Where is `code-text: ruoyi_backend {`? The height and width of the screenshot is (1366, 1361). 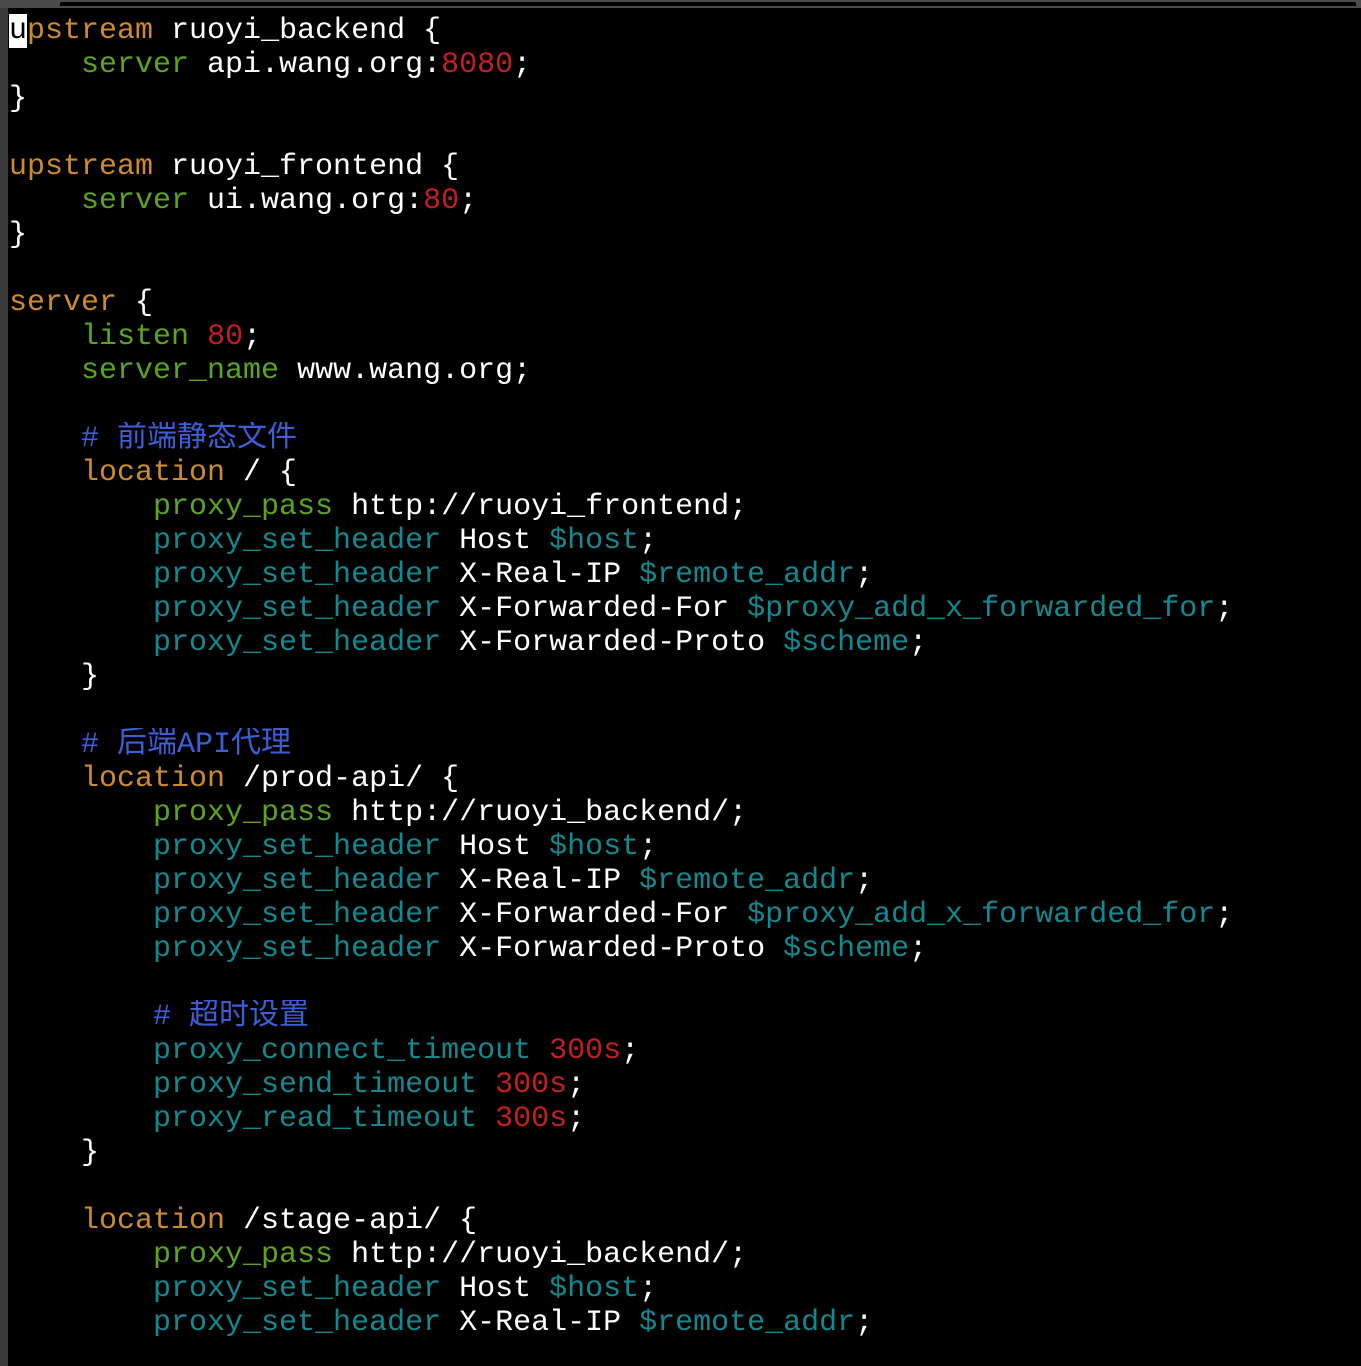 code-text: ruoyi_backend { is located at coordinates (297, 31).